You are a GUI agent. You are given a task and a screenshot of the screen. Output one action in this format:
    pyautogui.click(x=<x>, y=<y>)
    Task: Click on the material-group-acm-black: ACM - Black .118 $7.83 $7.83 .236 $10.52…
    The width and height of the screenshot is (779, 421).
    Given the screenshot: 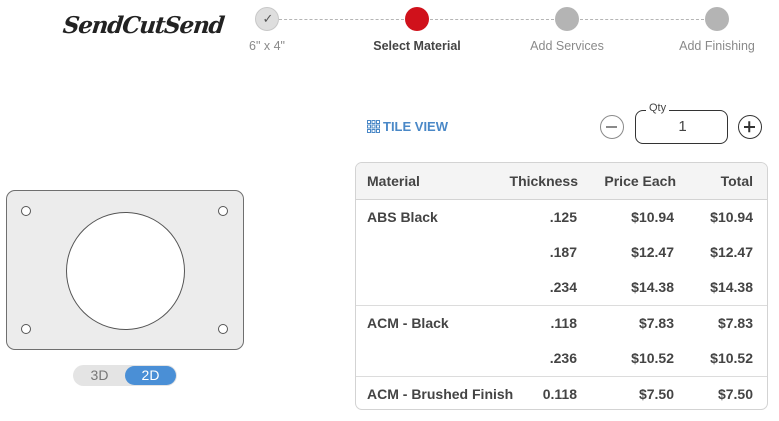 What is the action you would take?
    pyautogui.click(x=561, y=341)
    